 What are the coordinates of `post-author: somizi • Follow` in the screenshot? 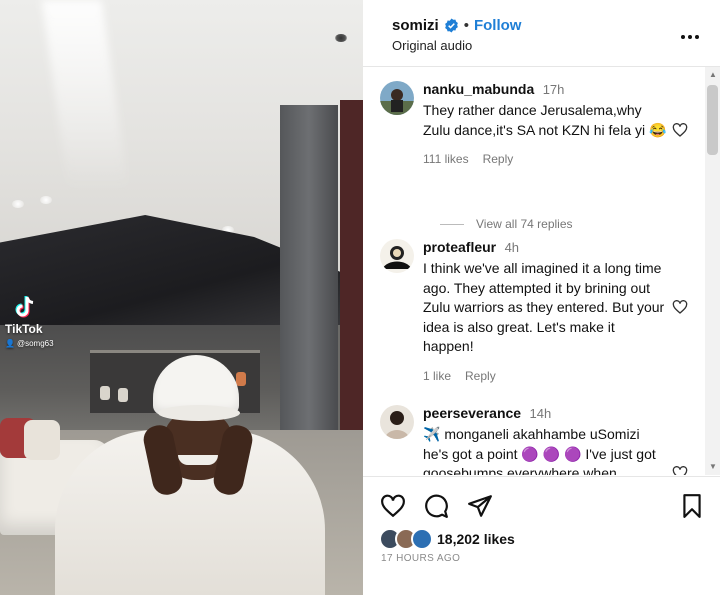 It's located at (456, 25).